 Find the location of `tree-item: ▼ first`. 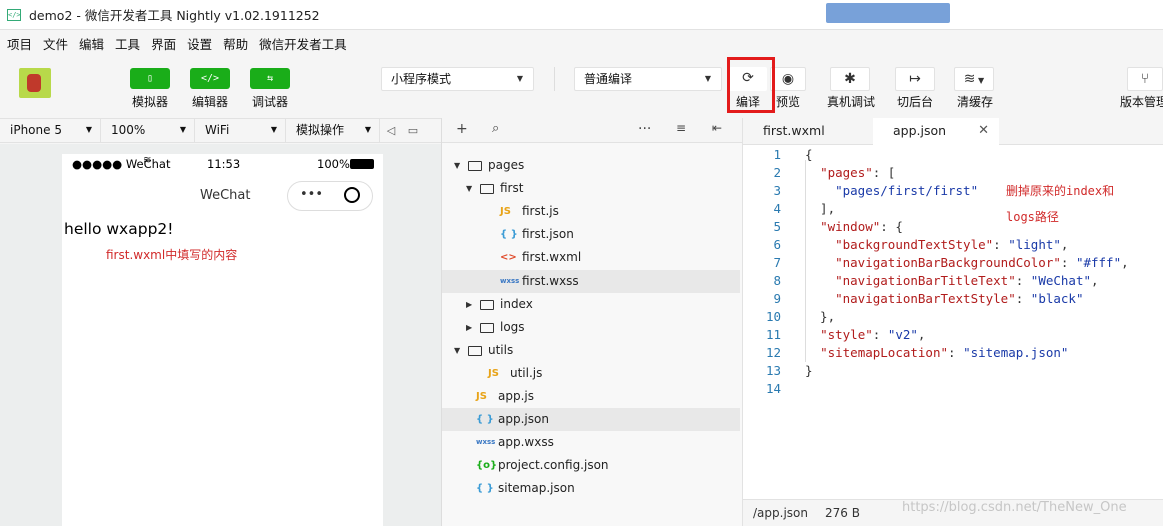

tree-item: ▼ first is located at coordinates (591, 188).